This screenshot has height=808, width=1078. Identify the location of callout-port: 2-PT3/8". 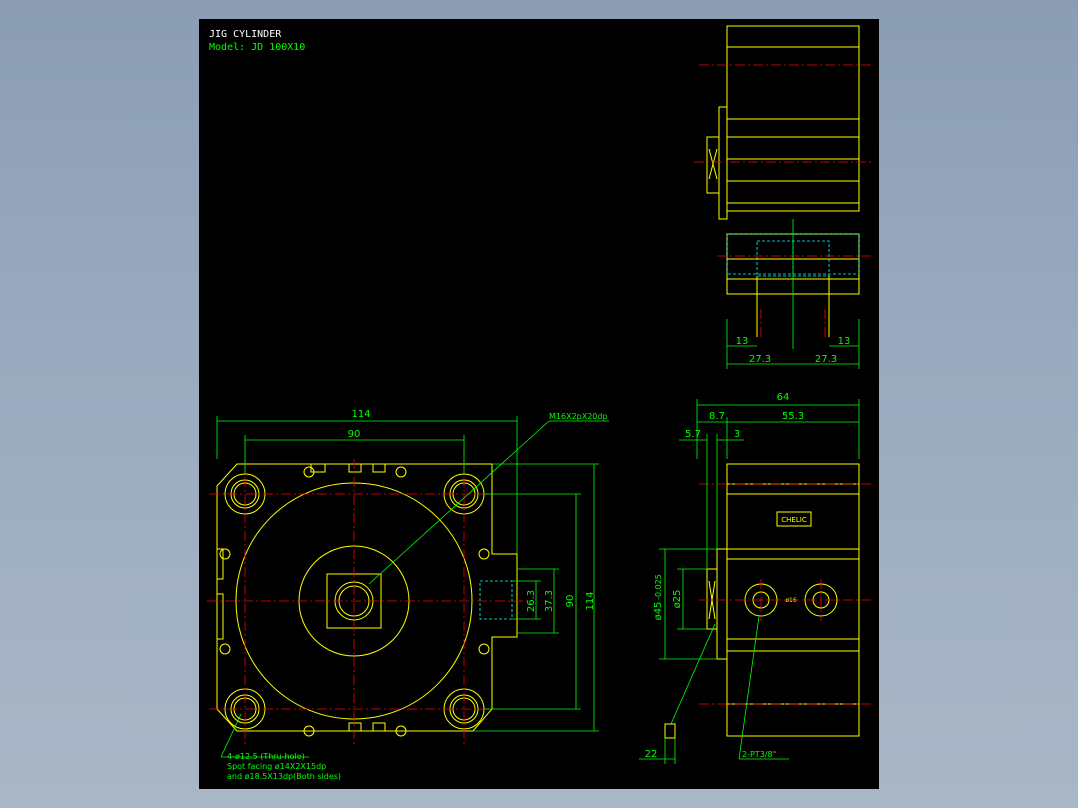
(759, 754).